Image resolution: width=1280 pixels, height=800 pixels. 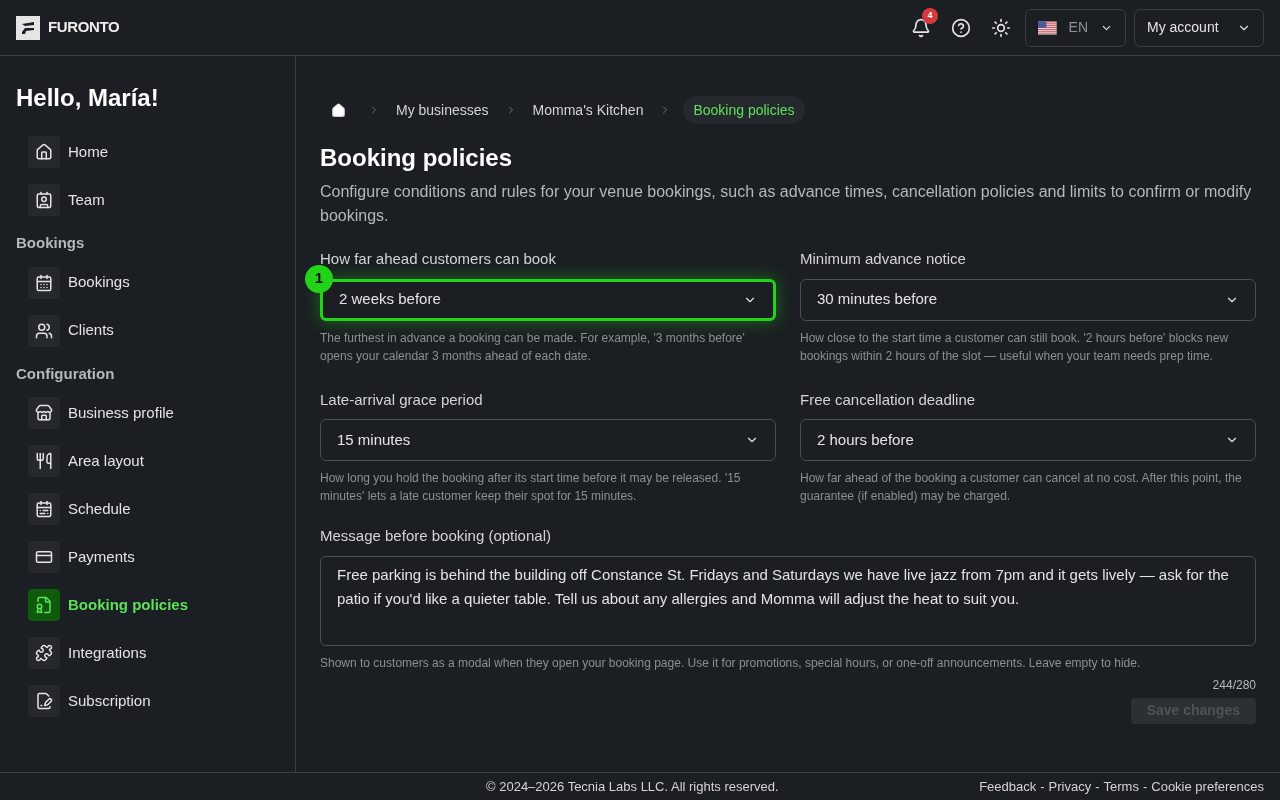 I want to click on breadcrumb-link: Momma's Kitchen, so click(x=588, y=110).